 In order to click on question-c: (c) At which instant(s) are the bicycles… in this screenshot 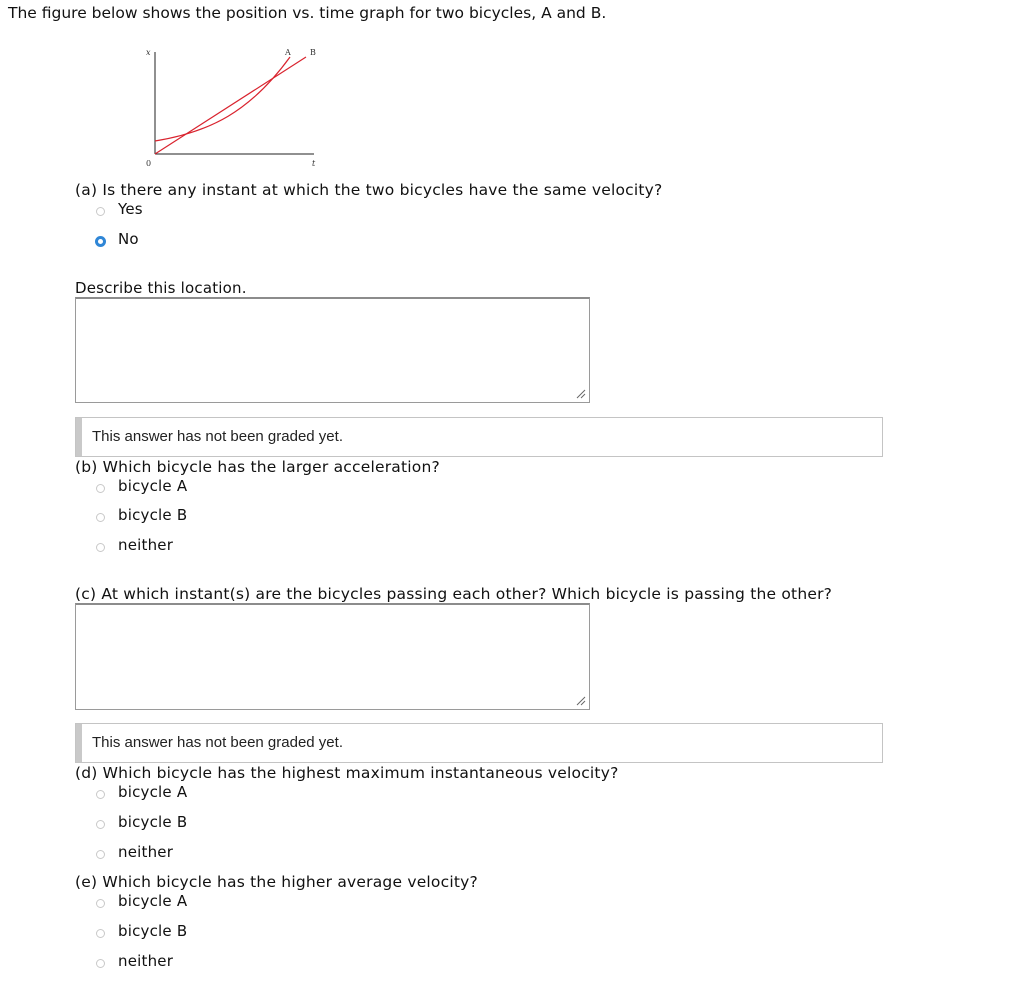, I will do `click(454, 594)`.